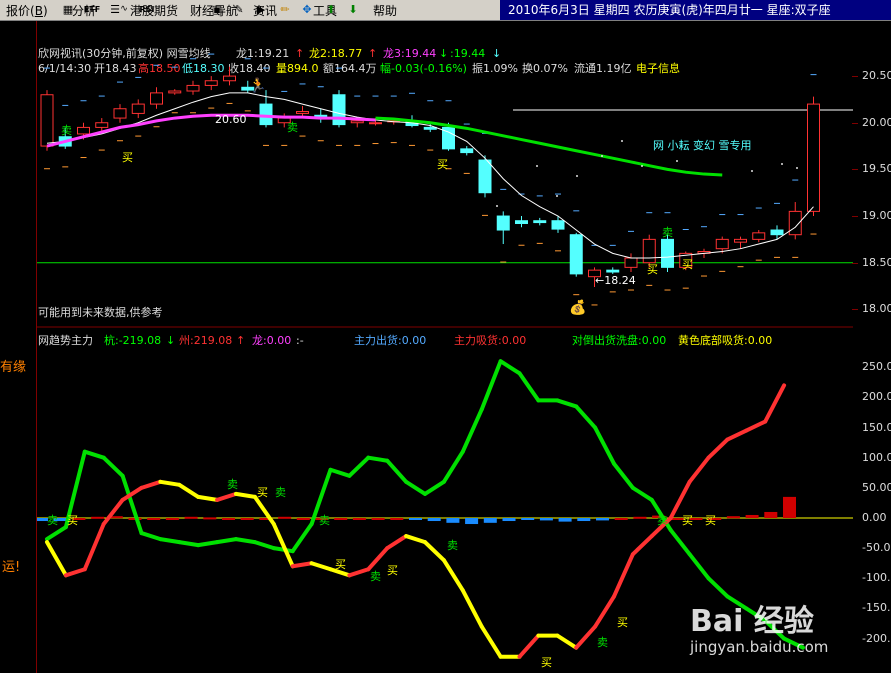 The width and height of the screenshot is (891, 673). I want to click on bottom-y-tick-label: 100.00, so click(876, 457).